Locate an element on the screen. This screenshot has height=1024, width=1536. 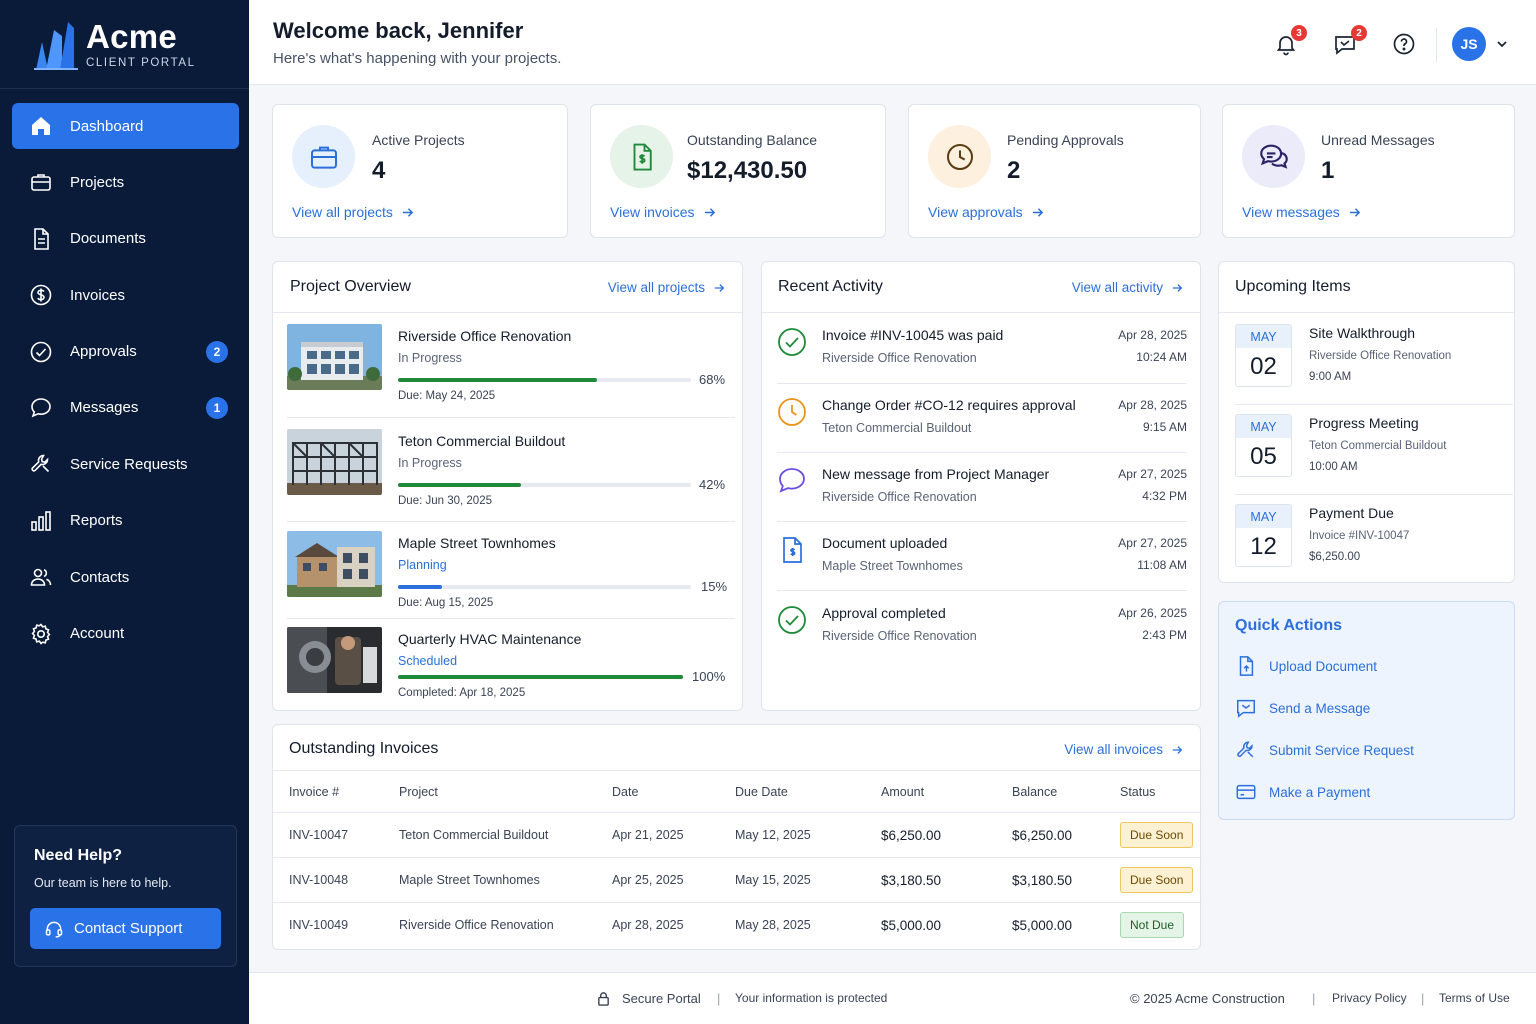
project-thumbnail is located at coordinates (334, 564).